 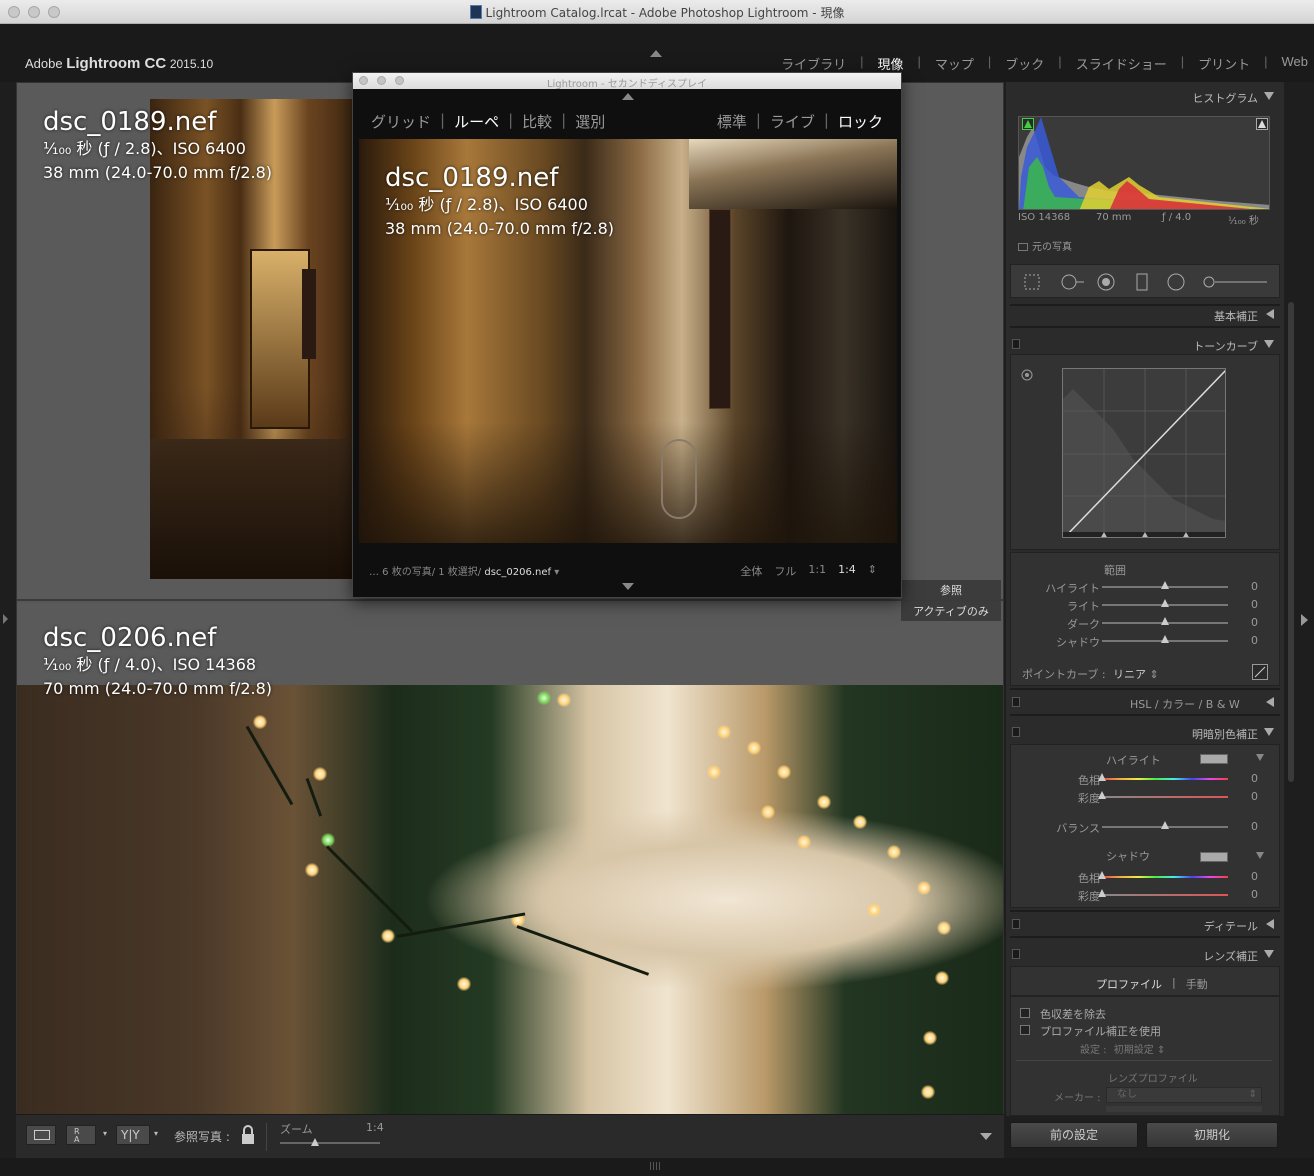 What do you see at coordinates (1145, 924) in the screenshot?
I see `detail-panel-header: ディテール` at bounding box center [1145, 924].